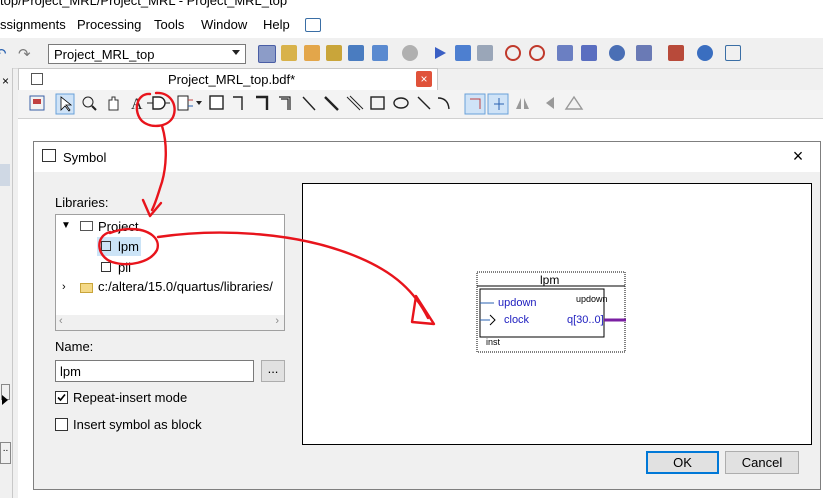  What do you see at coordinates (130, 397) in the screenshot?
I see `repeat-insert-label: Repeat-insert mode` at bounding box center [130, 397].